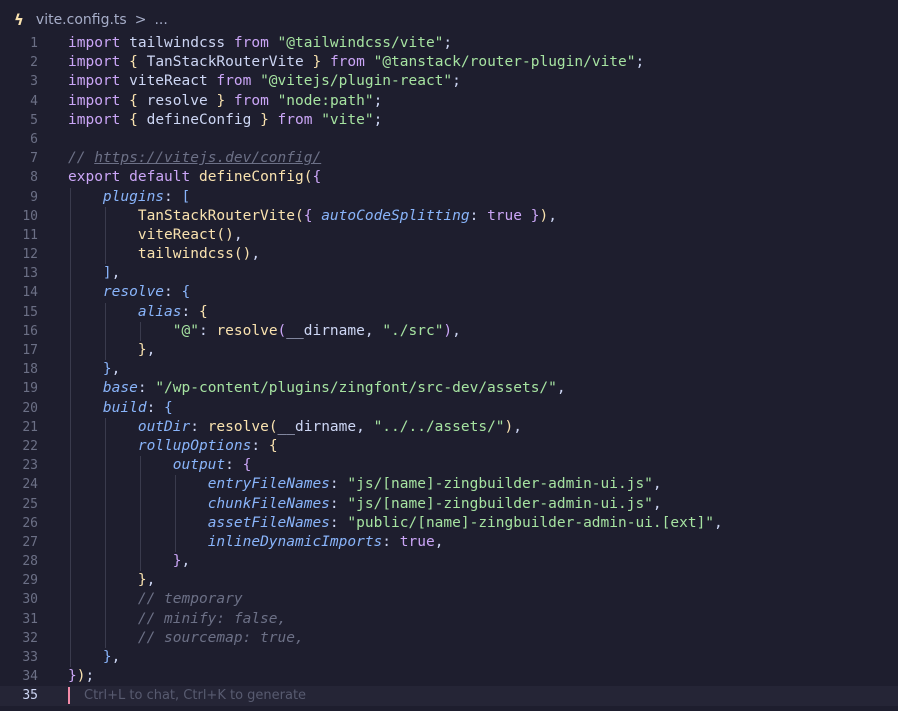 The height and width of the screenshot is (711, 898). What do you see at coordinates (449, 638) in the screenshot?
I see `code-line: 32 // sourcemap: true,` at bounding box center [449, 638].